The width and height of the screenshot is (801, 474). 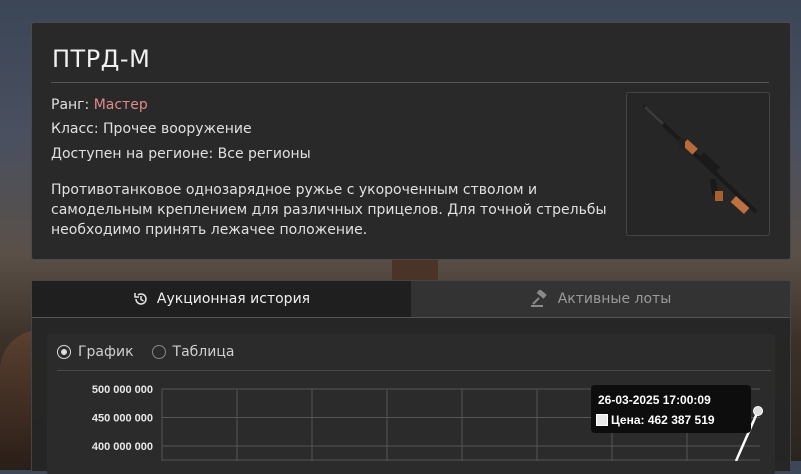 What do you see at coordinates (106, 352) in the screenshot?
I see `radio-chart-label: График` at bounding box center [106, 352].